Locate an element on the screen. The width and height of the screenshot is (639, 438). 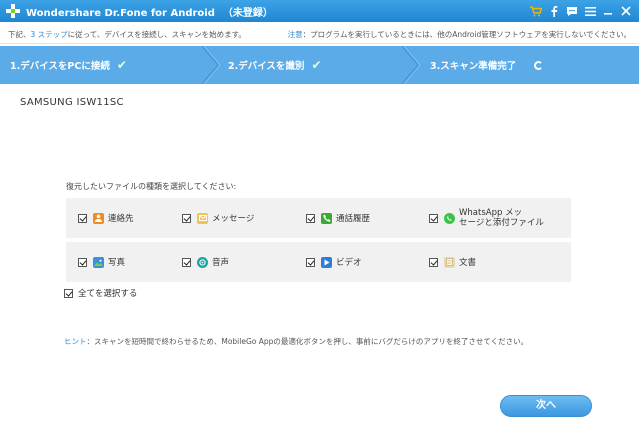
file-type-contacts: 連絡先 is located at coordinates (106, 218).